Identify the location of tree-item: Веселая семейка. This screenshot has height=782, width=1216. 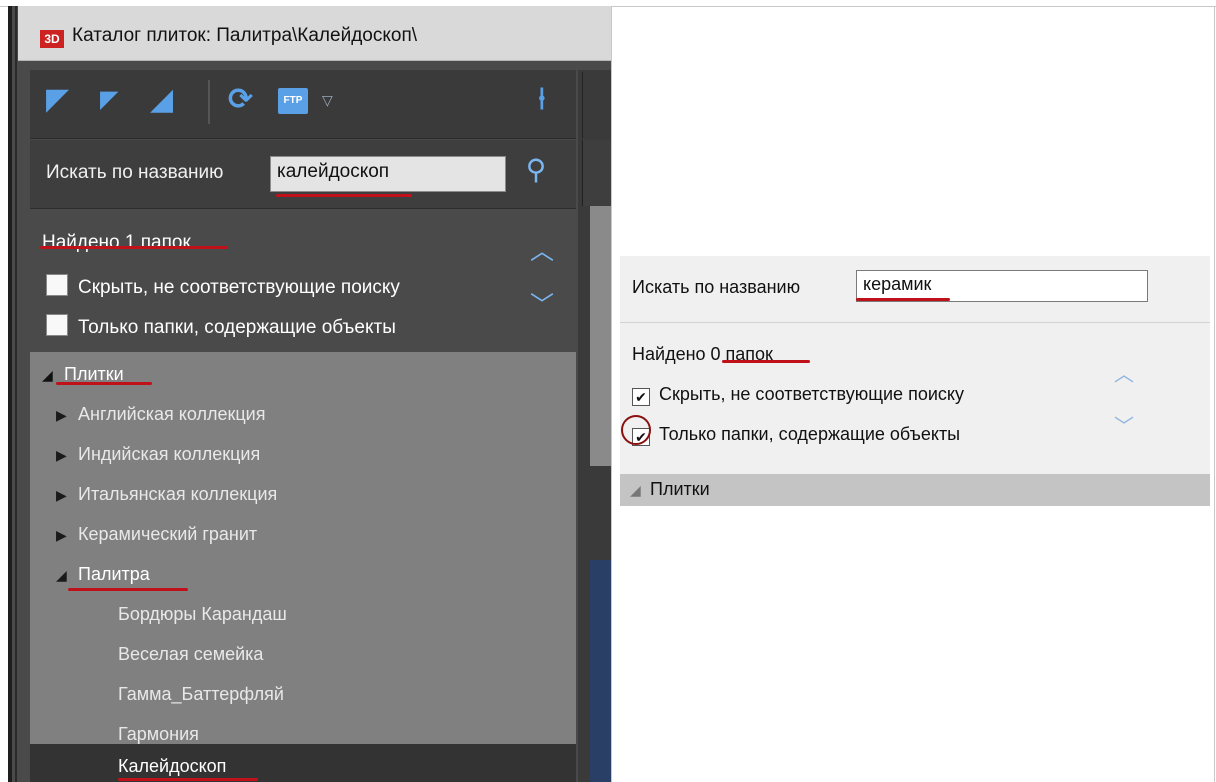
(190, 654).